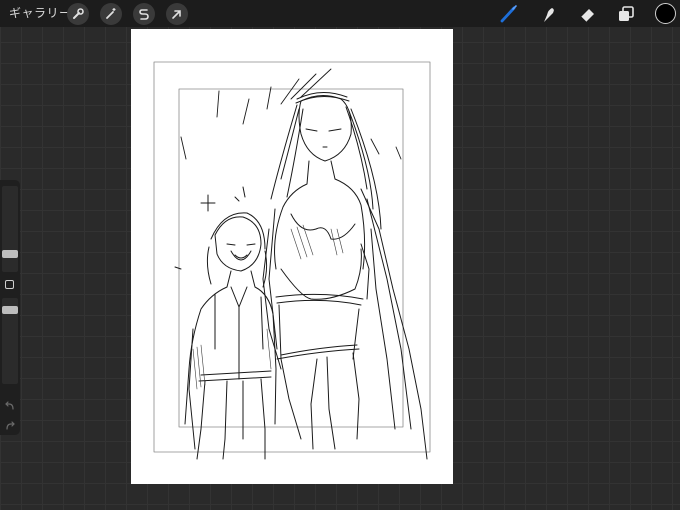  Describe the element at coordinates (9, 284) in the screenshot. I see `modify-button` at that location.